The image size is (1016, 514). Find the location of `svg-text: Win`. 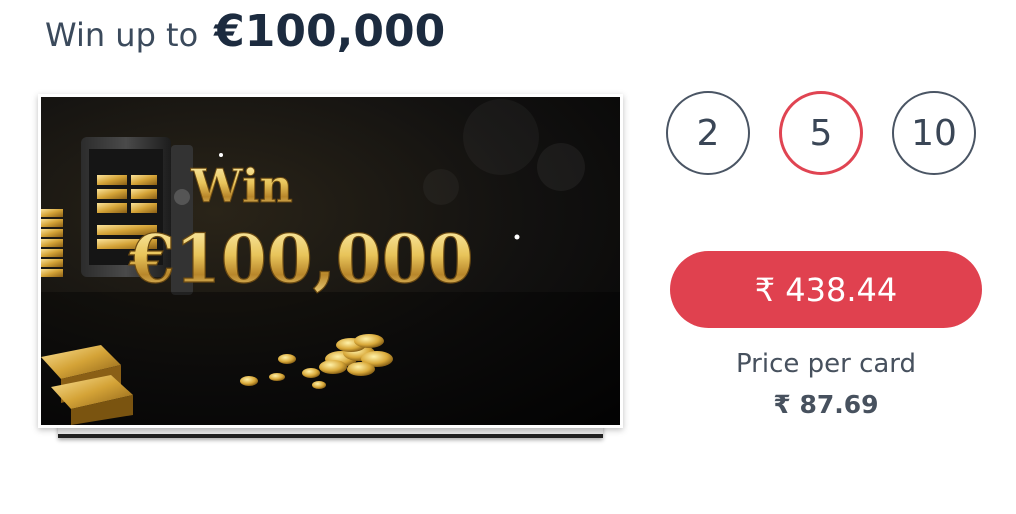

svg-text: Win is located at coordinates (241, 186).